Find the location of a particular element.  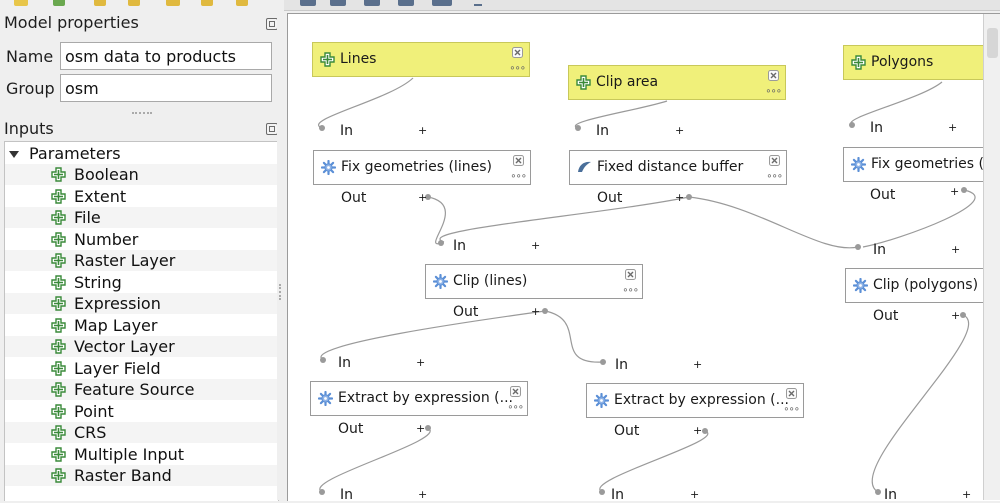

tree-parameters: Parameters is located at coordinates (65, 154).